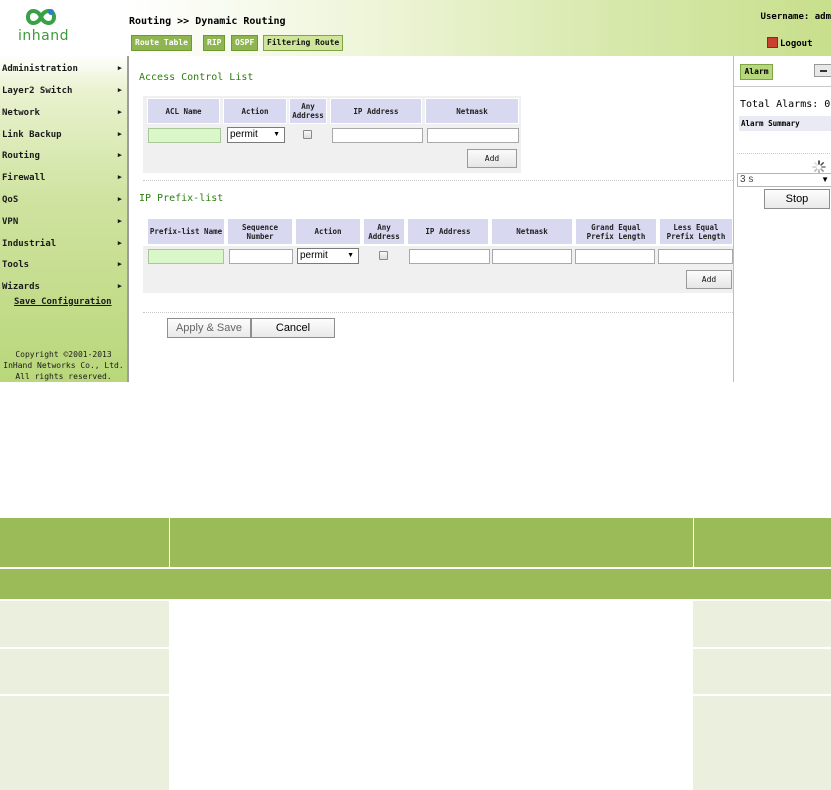 This screenshot has width=831, height=790. Describe the element at coordinates (797, 199) in the screenshot. I see `stop-button: Stop` at that location.